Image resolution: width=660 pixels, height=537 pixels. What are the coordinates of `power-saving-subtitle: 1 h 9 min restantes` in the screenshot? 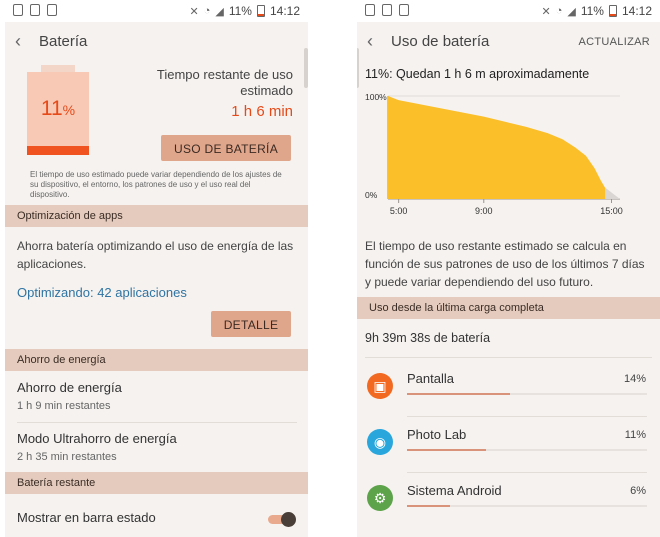 It's located at (64, 406).